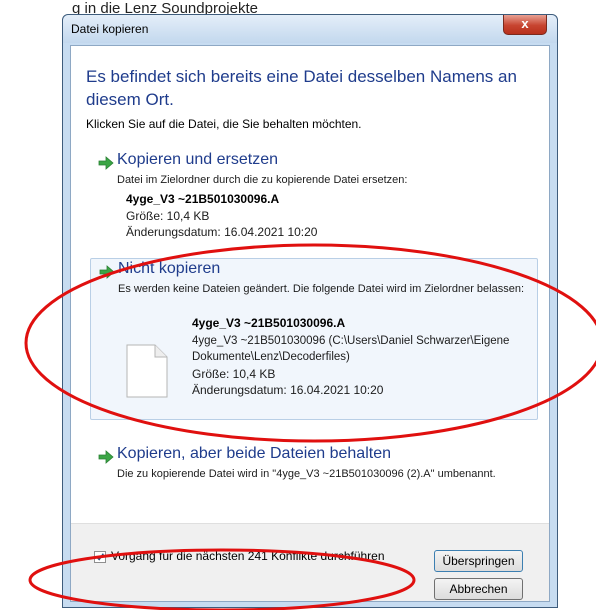 Image resolution: width=596 pixels, height=610 pixels. I want to click on apply-to-all-checkbox, so click(100, 557).